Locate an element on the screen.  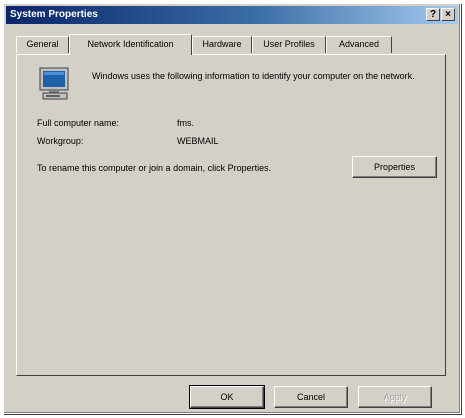
tab-hardware: Hardware is located at coordinates (222, 44).